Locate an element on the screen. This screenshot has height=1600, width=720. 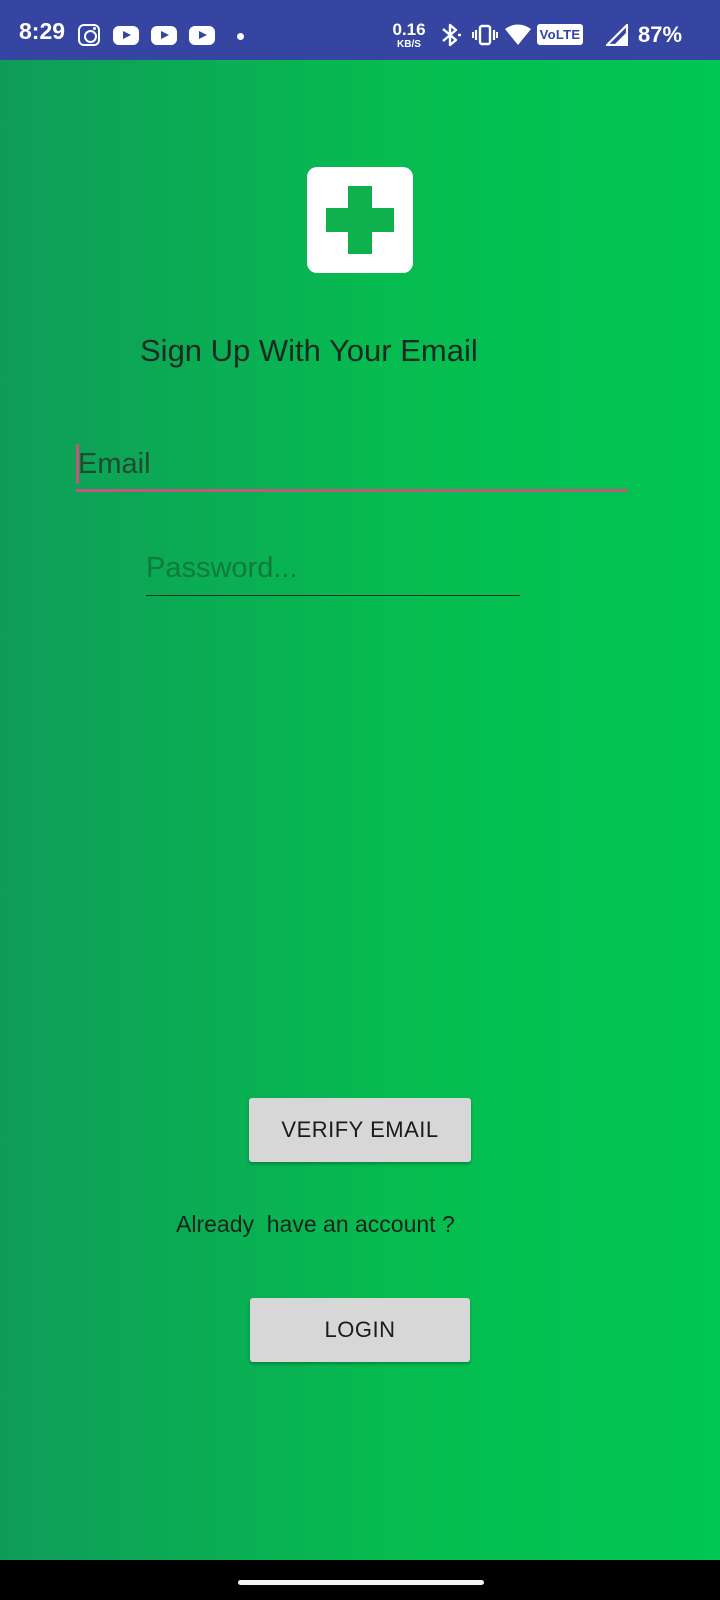
gesture-handle is located at coordinates (361, 1582).